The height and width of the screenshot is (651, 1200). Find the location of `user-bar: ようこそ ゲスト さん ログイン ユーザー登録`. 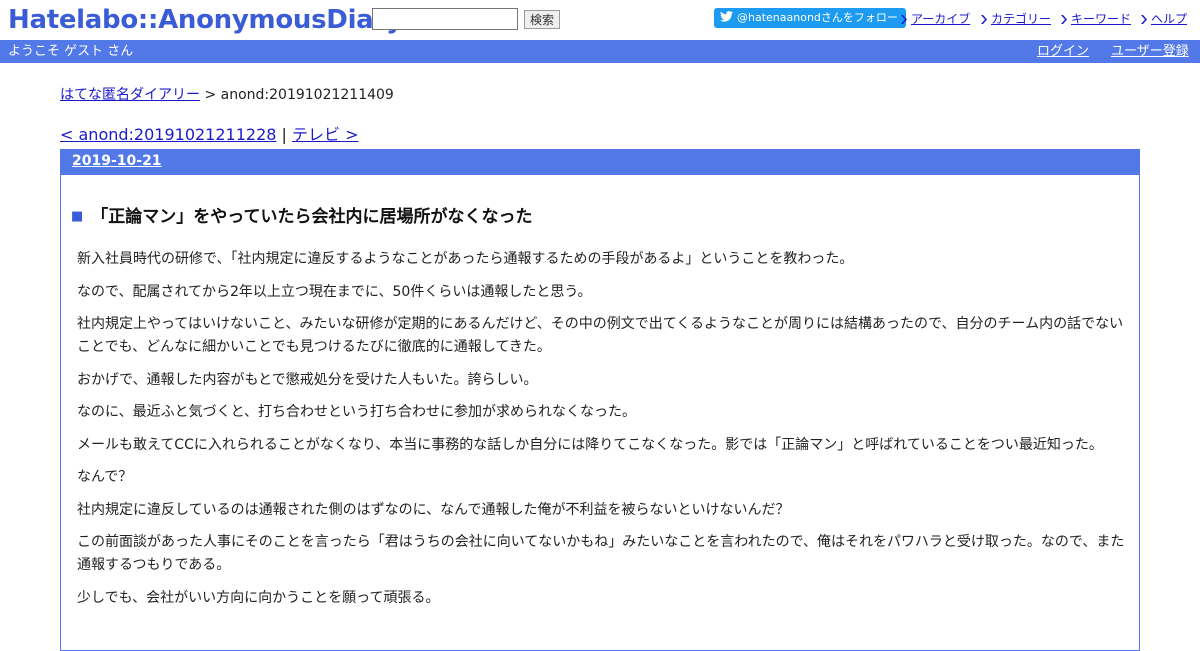

user-bar: ようこそ ゲスト さん ログイン ユーザー登録 is located at coordinates (600, 51).